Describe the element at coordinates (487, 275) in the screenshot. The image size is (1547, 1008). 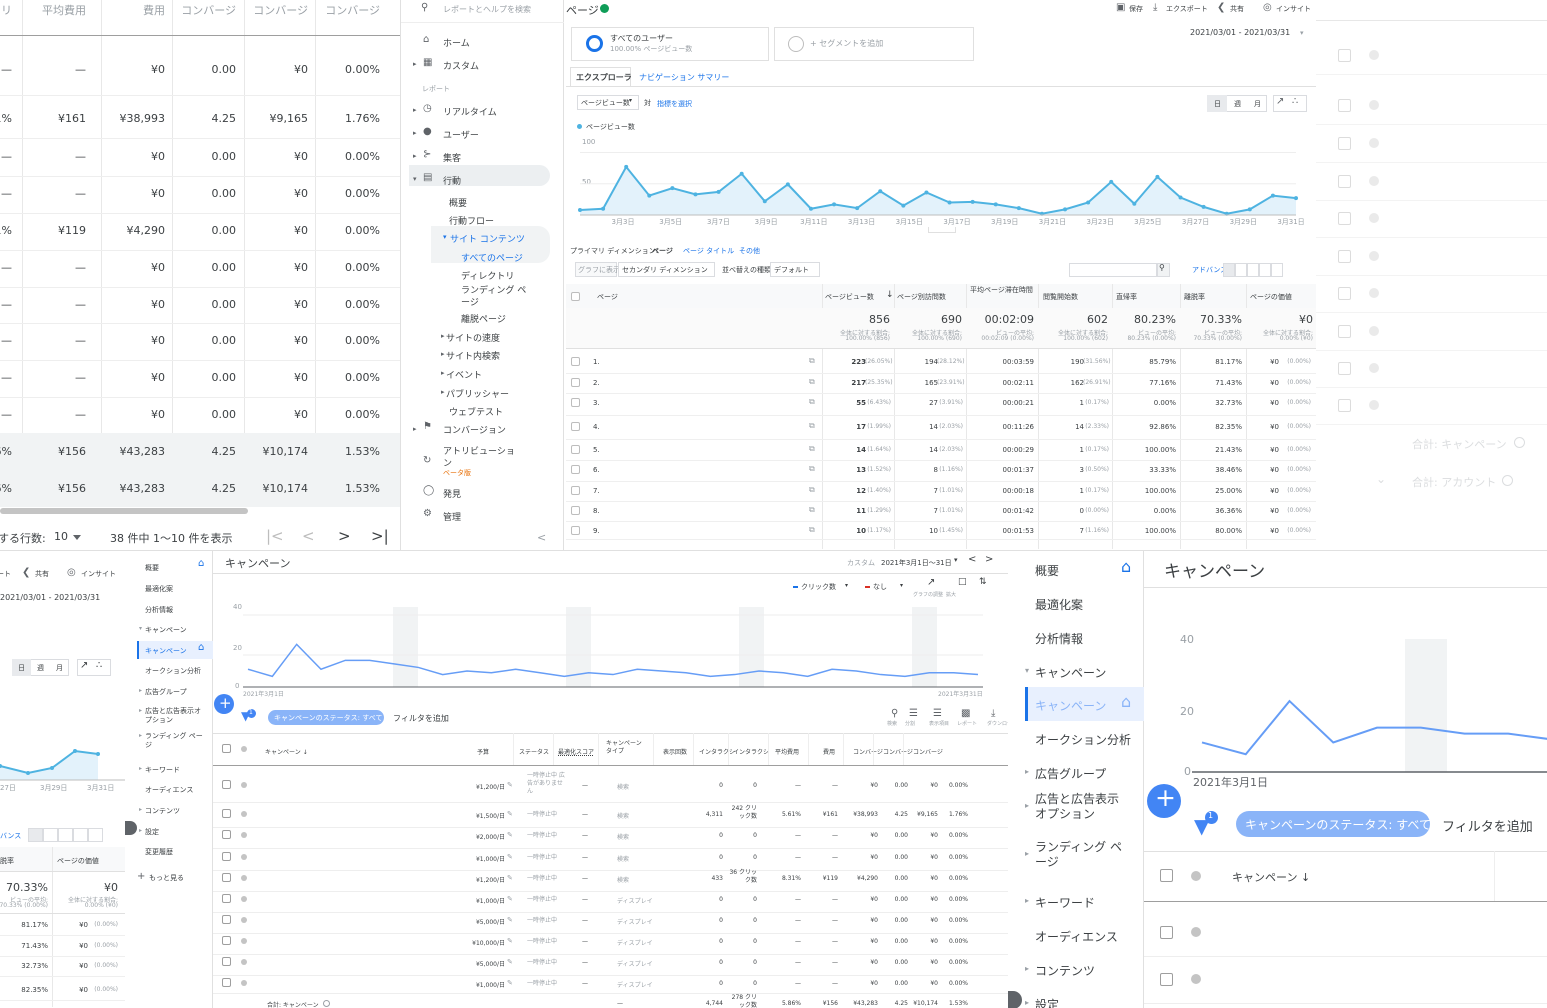
I see `sidebar-subitem: ディレクトリ` at that location.